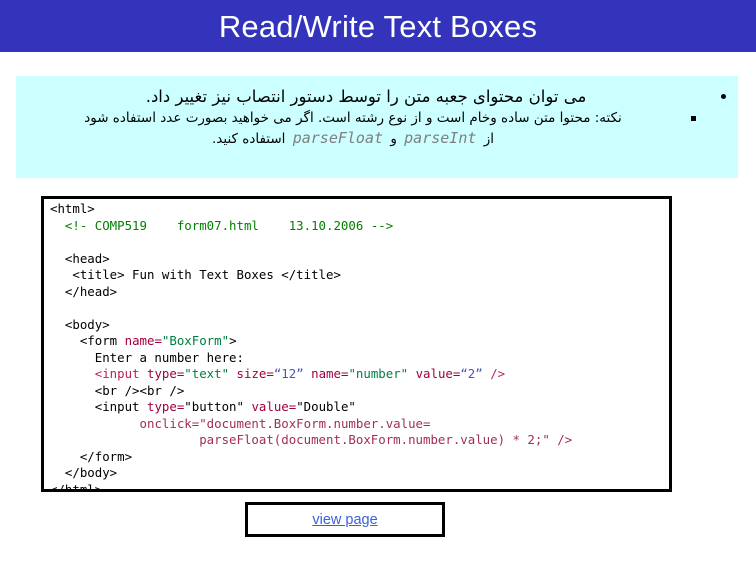 The image size is (756, 576). I want to click on code-token: <body>, so click(80, 324).